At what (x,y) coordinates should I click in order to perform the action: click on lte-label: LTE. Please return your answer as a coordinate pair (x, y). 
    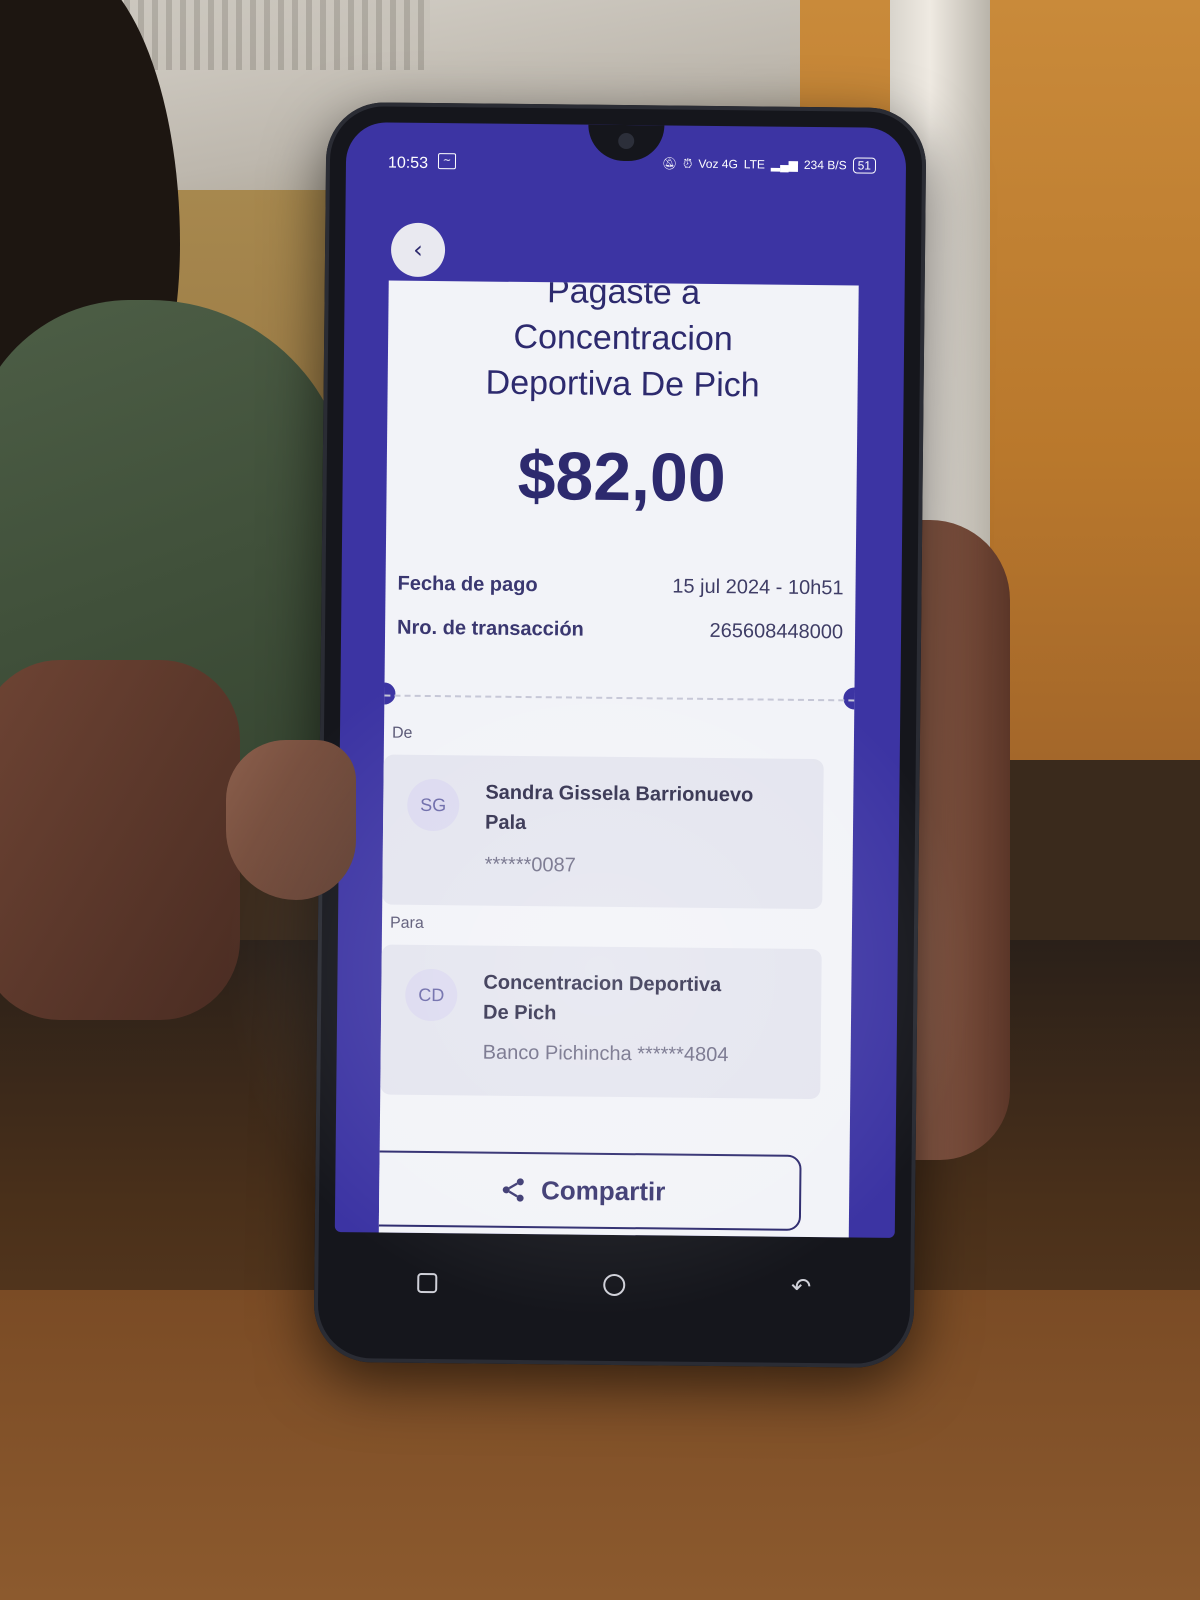
    Looking at the image, I should click on (754, 164).